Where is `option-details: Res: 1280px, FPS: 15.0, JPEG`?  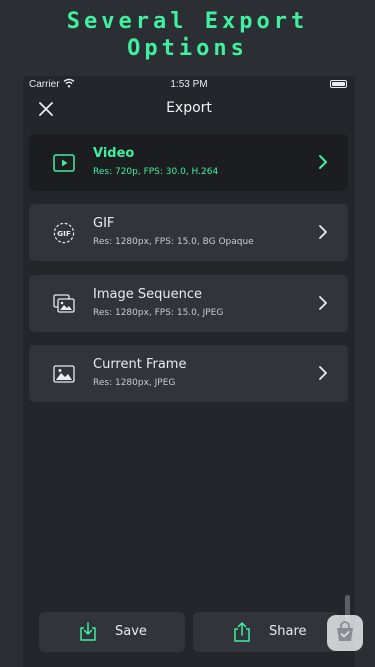 option-details: Res: 1280px, FPS: 15.0, JPEG is located at coordinates (158, 313).